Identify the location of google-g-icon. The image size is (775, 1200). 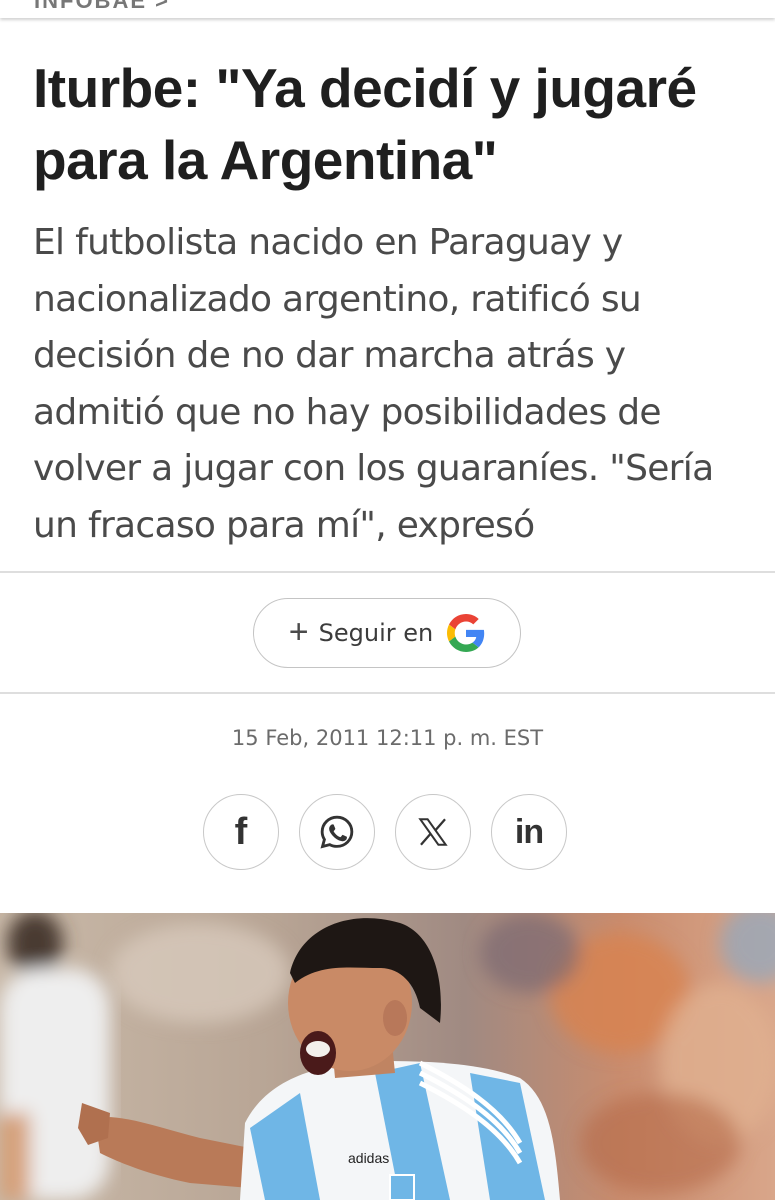
(466, 633).